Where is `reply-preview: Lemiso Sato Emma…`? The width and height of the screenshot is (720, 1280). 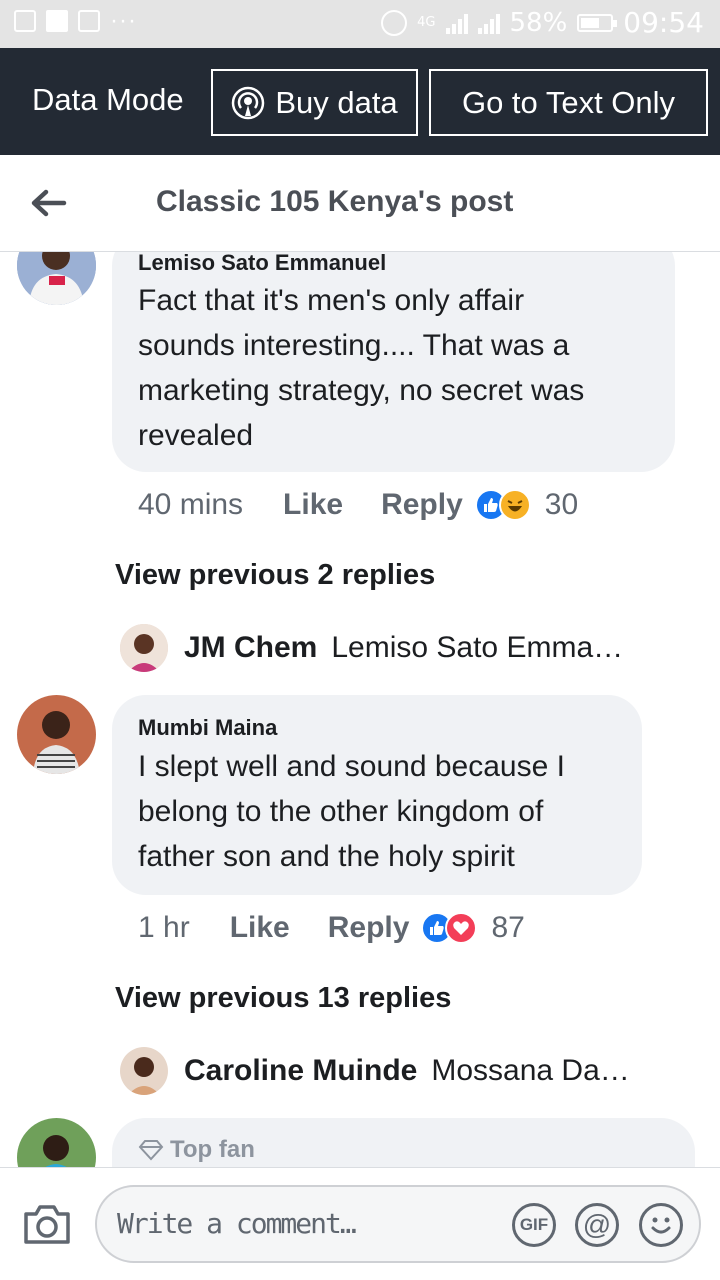
reply-preview: Lemiso Sato Emma… is located at coordinates (477, 647).